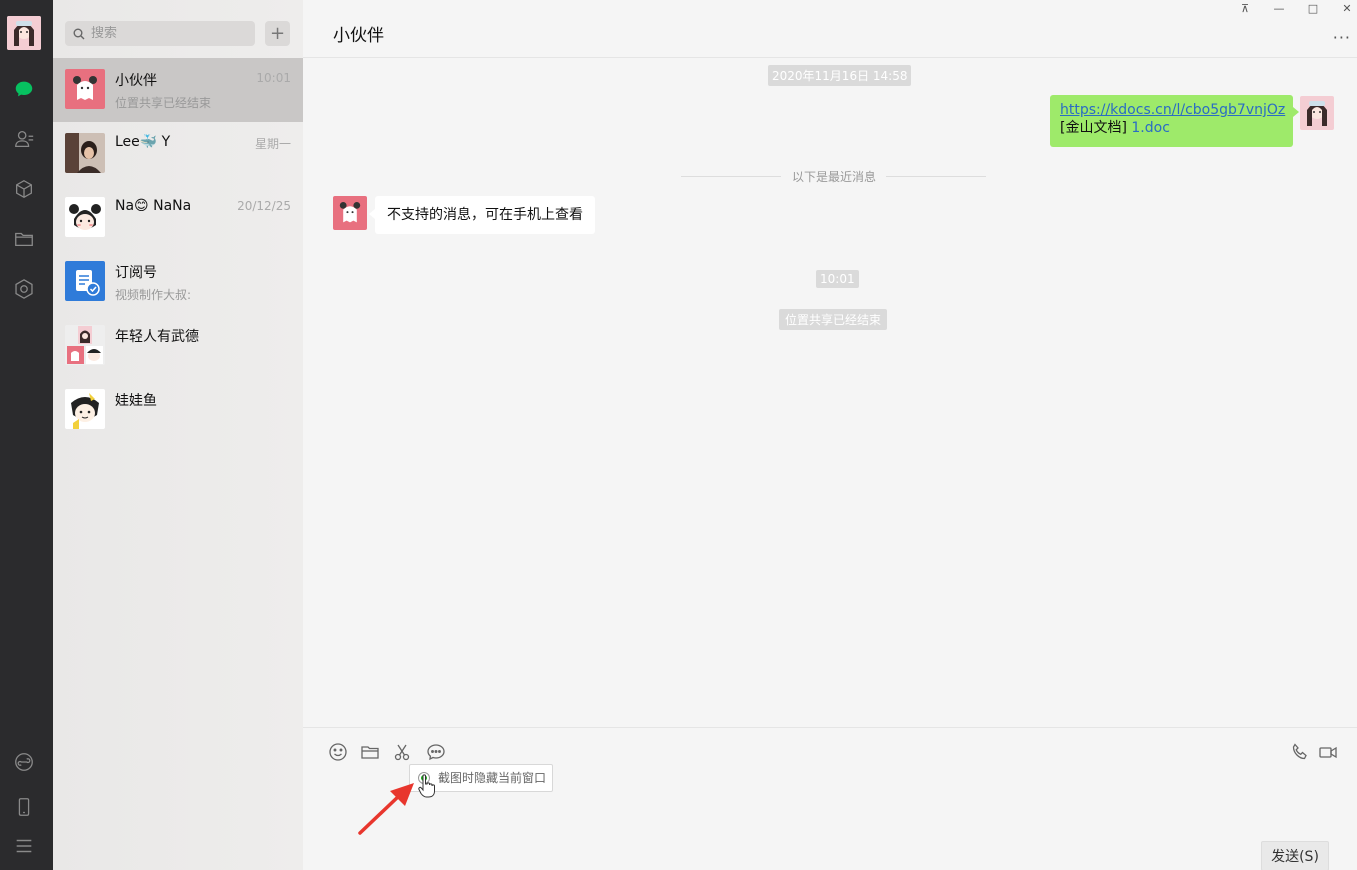 The image size is (1357, 870). What do you see at coordinates (178, 410) in the screenshot?
I see `chat-item: 娃娃鱼` at bounding box center [178, 410].